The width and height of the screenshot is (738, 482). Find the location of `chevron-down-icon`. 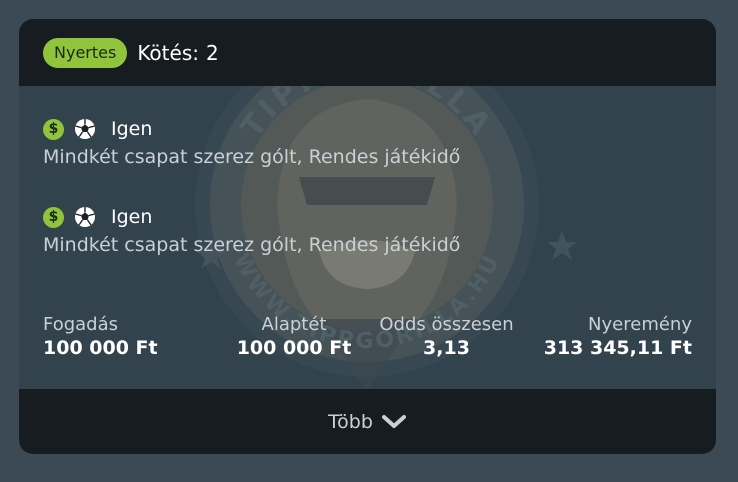

chevron-down-icon is located at coordinates (393, 421).